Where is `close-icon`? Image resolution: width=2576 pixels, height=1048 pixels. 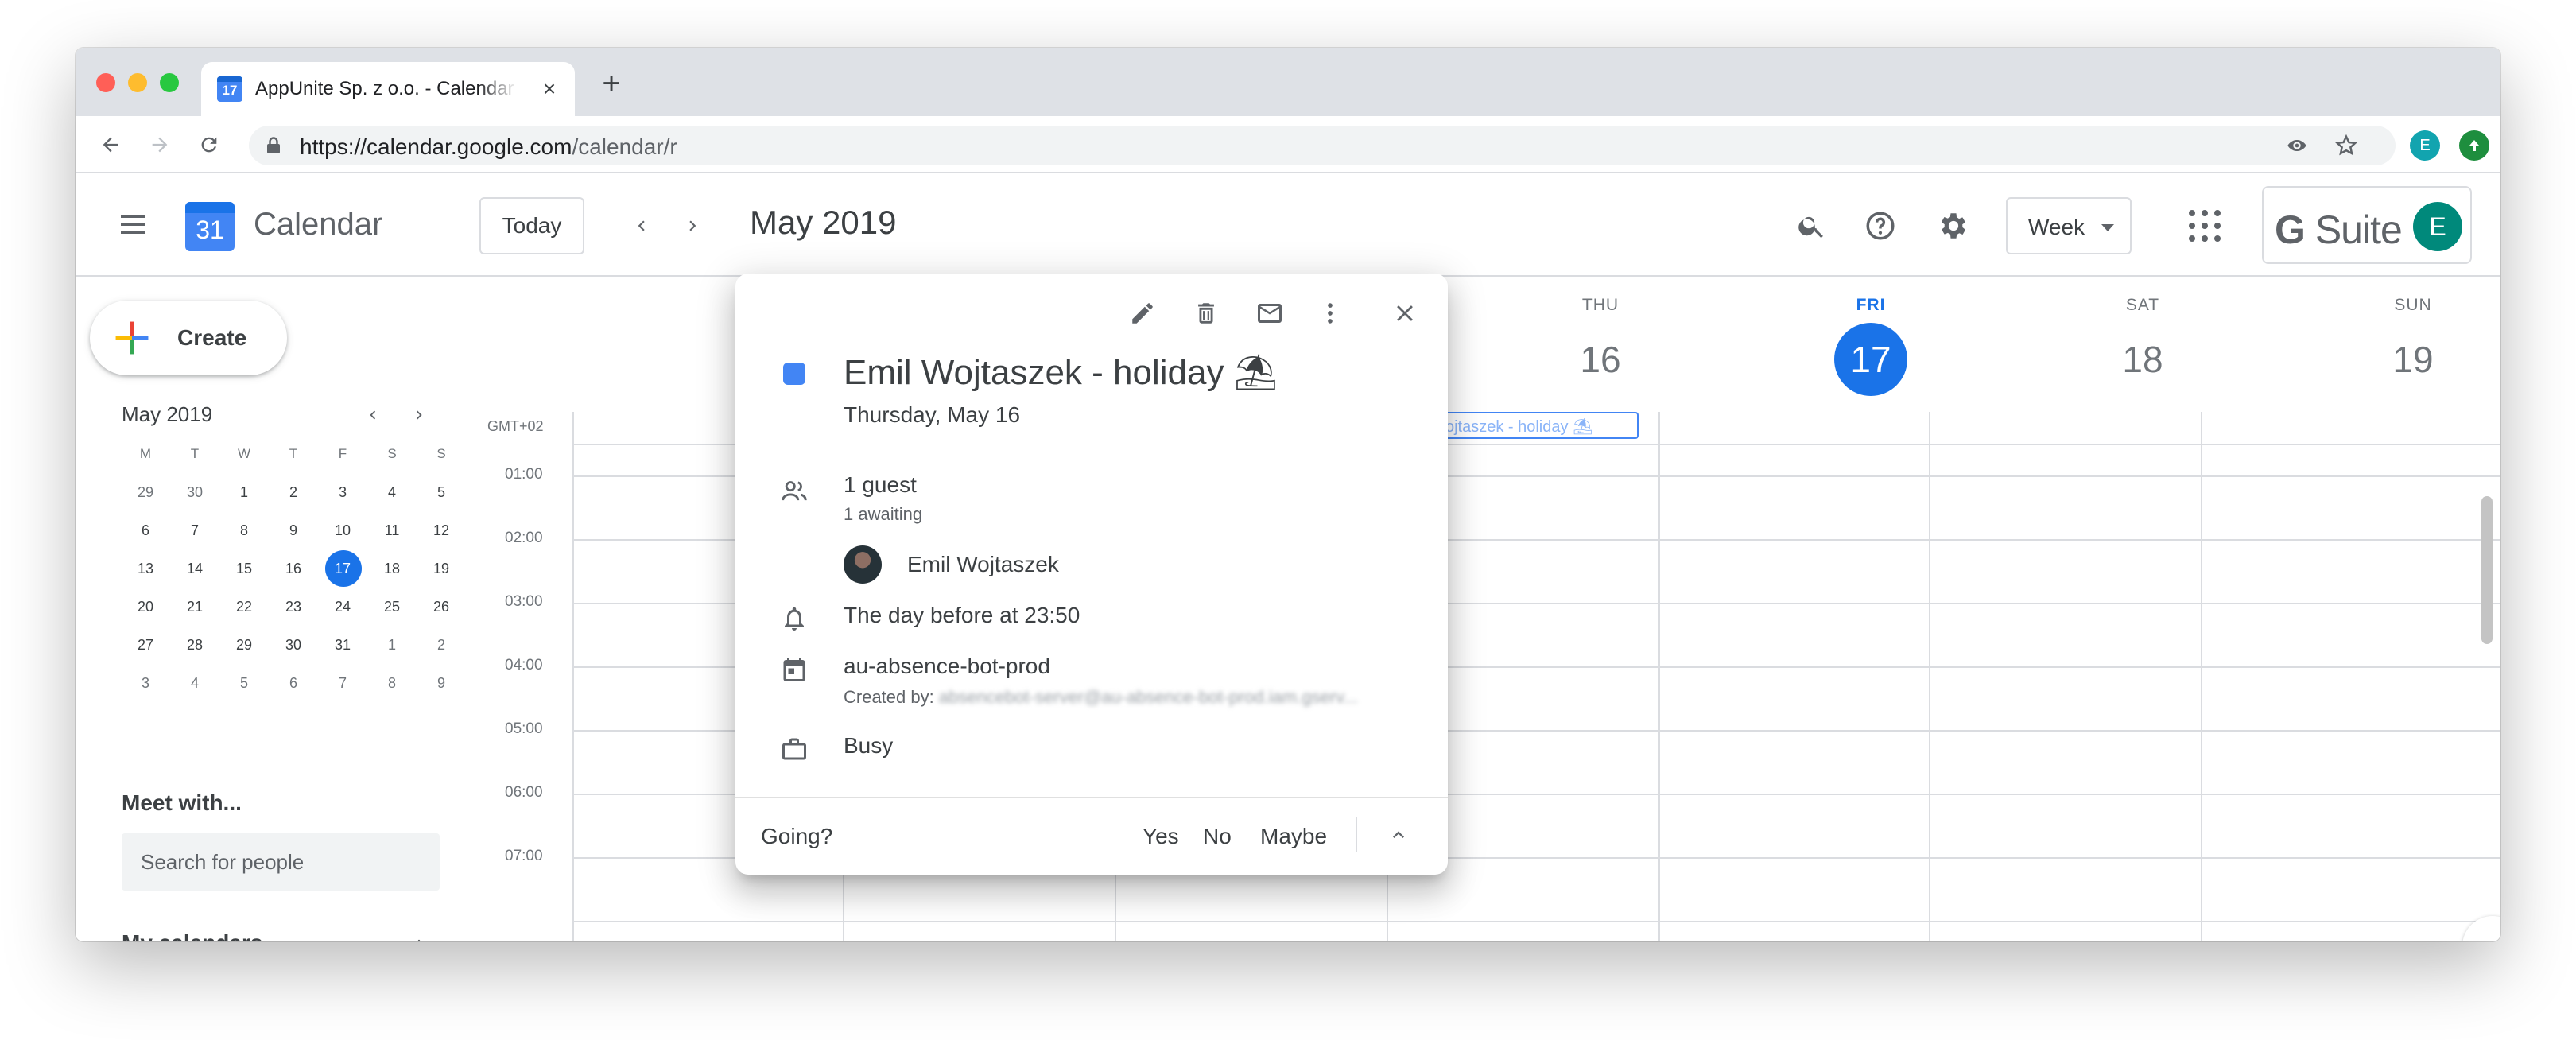
close-icon is located at coordinates (1405, 313).